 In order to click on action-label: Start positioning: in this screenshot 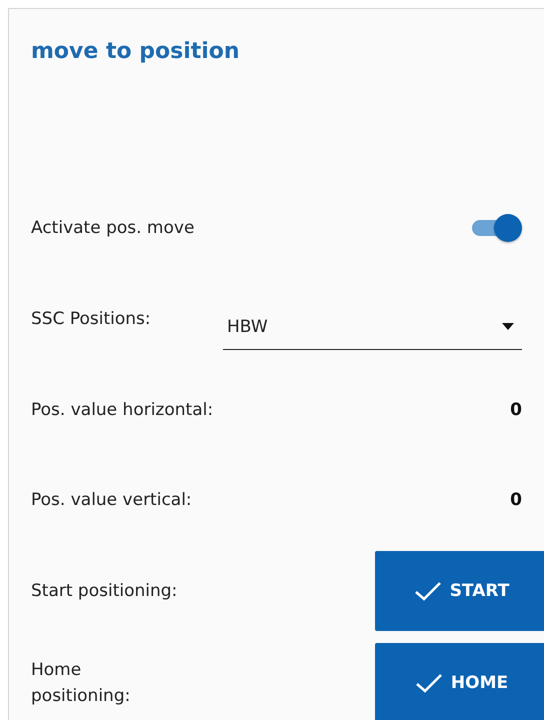, I will do `click(104, 591)`.